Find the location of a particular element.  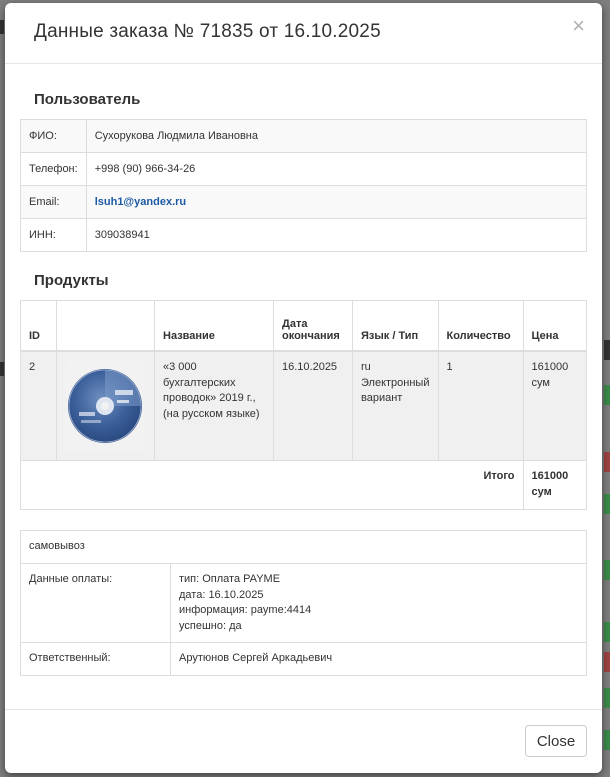

close-icon: × is located at coordinates (578, 26).